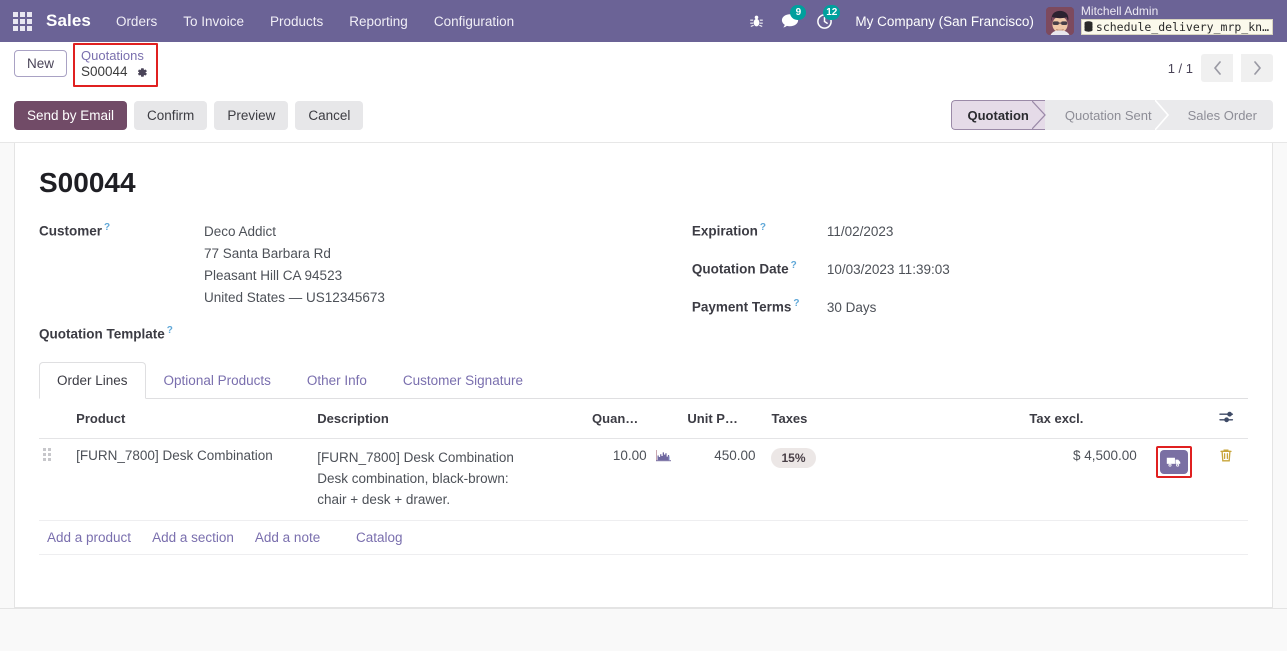 Image resolution: width=1287 pixels, height=651 pixels. I want to click on row-drag-handle, so click(54, 479).